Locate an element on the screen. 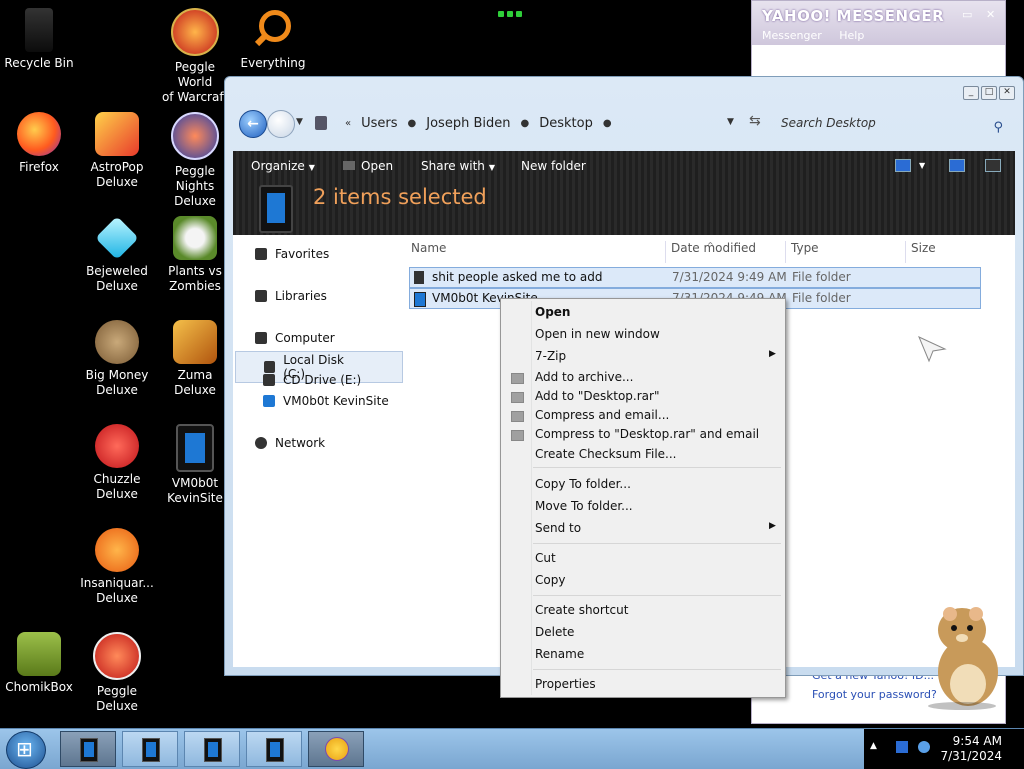 The height and width of the screenshot is (769, 1024). nav-cd-drive: CD Drive (E:) is located at coordinates (312, 380).